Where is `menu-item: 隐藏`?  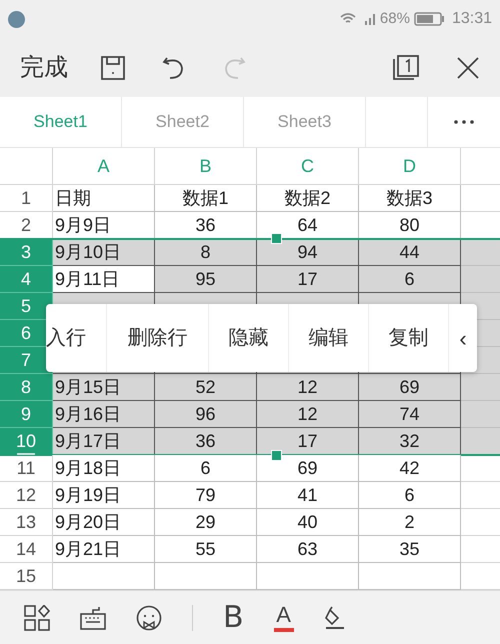
menu-item: 隐藏 is located at coordinates (249, 338).